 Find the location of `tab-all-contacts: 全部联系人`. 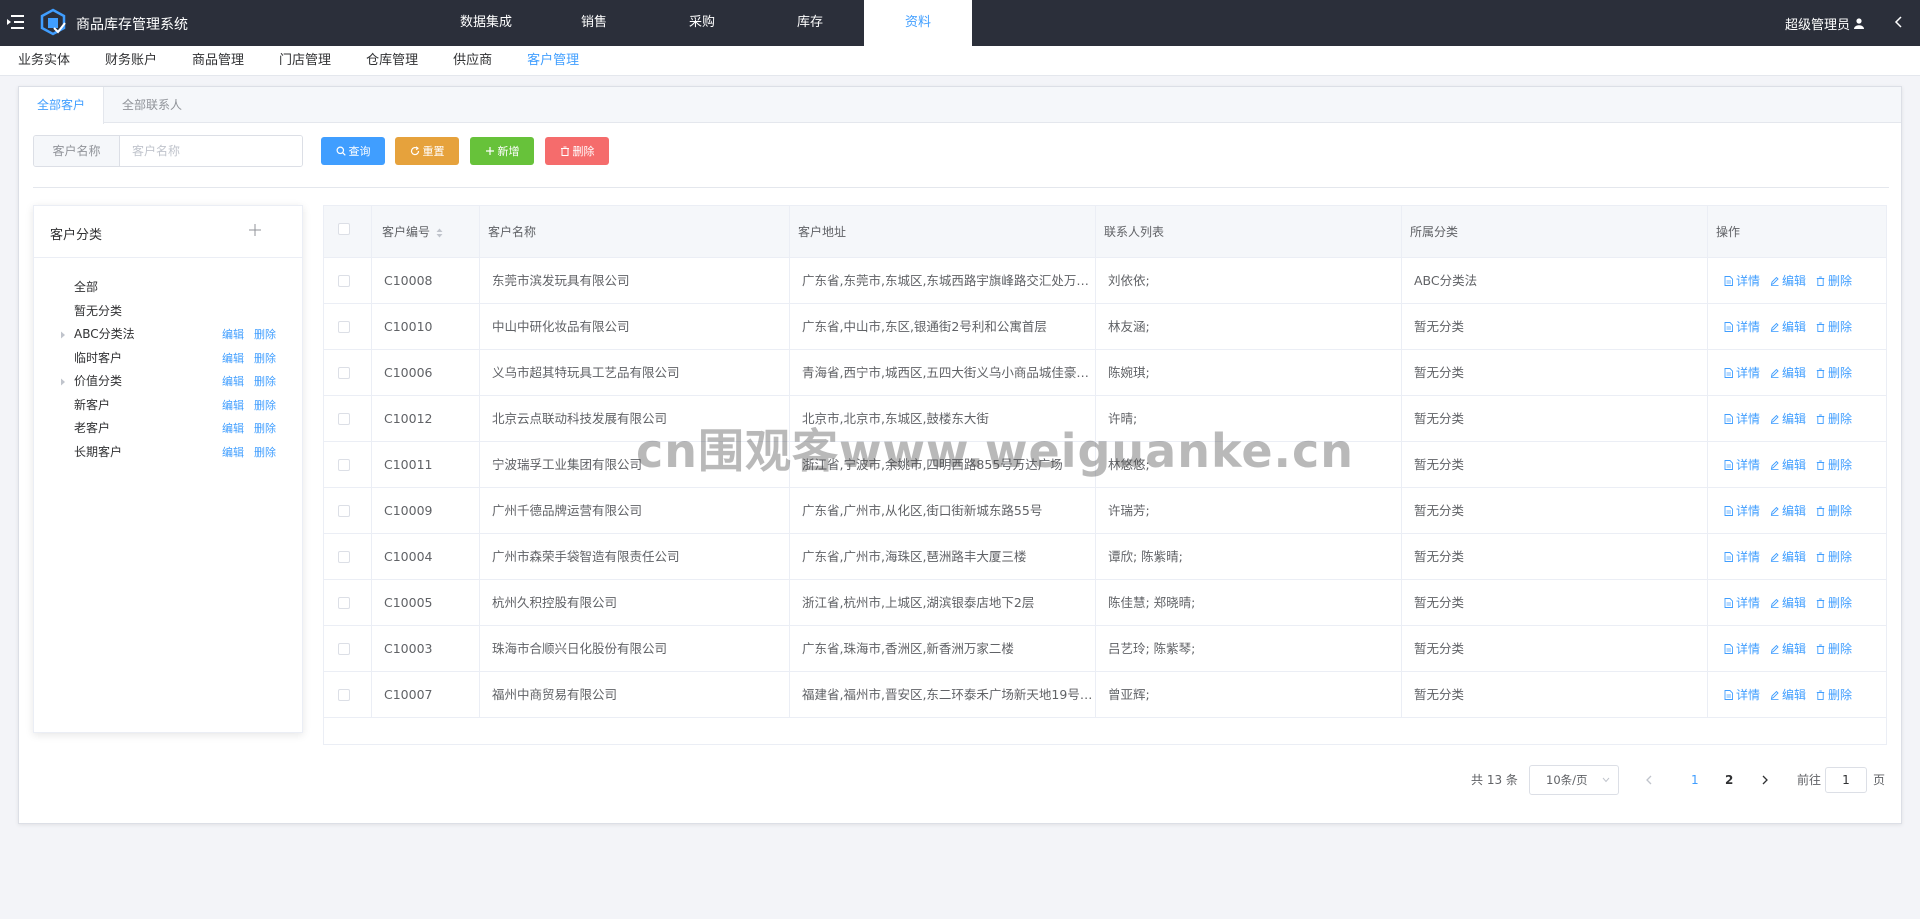

tab-all-contacts: 全部联系人 is located at coordinates (152, 105).